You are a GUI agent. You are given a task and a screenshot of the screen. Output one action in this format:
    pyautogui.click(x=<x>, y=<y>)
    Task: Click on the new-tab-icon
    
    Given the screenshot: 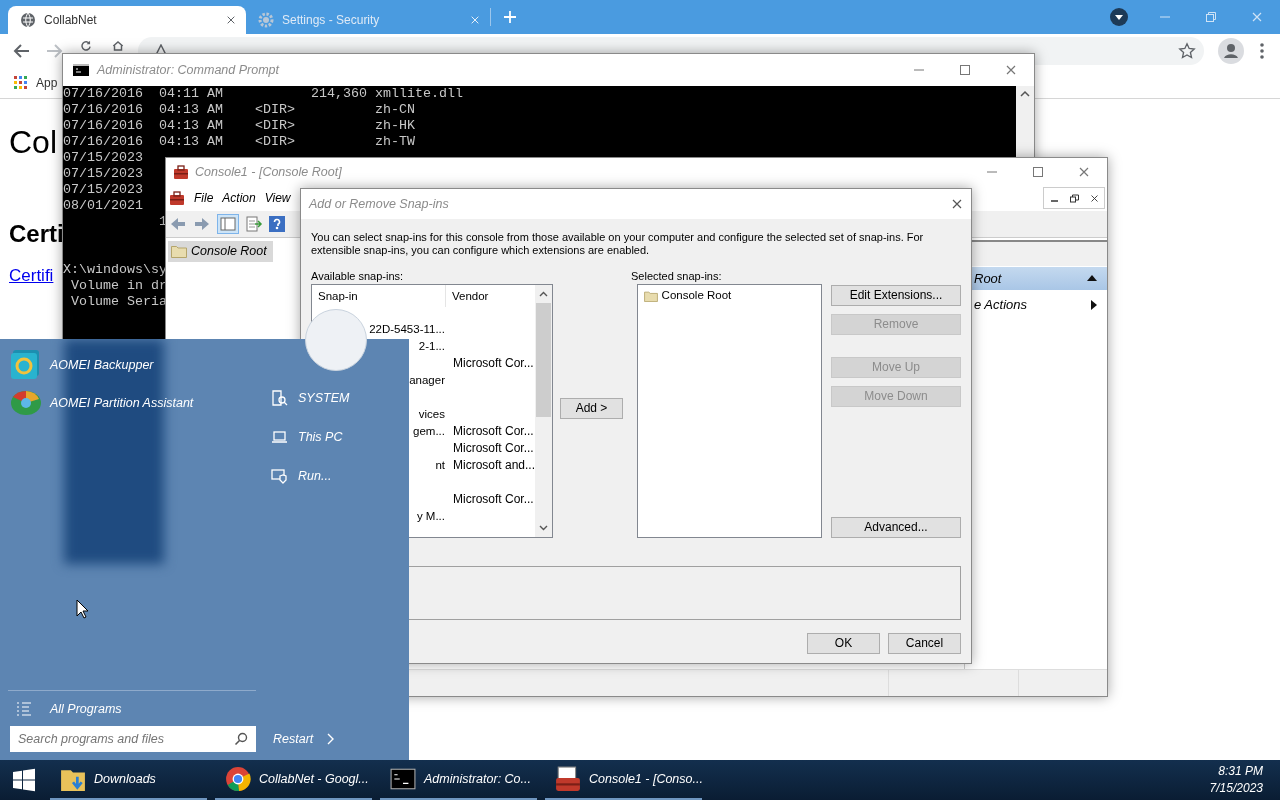 What is the action you would take?
    pyautogui.click(x=510, y=17)
    